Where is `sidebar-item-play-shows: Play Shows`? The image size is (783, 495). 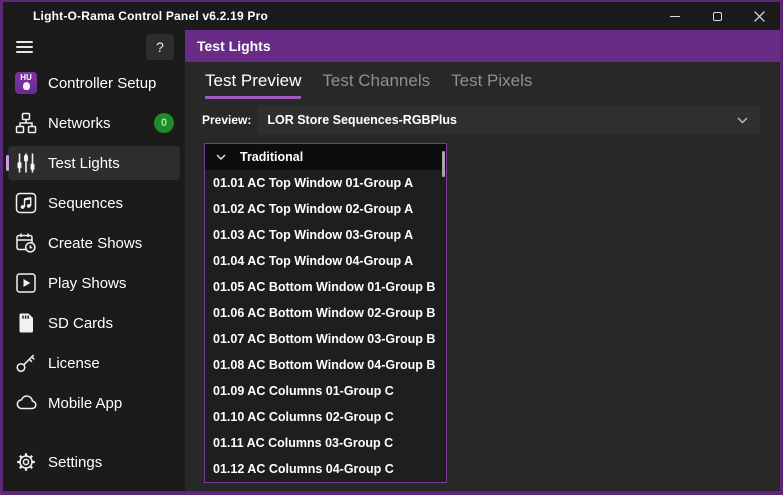 sidebar-item-play-shows: Play Shows is located at coordinates (94, 283).